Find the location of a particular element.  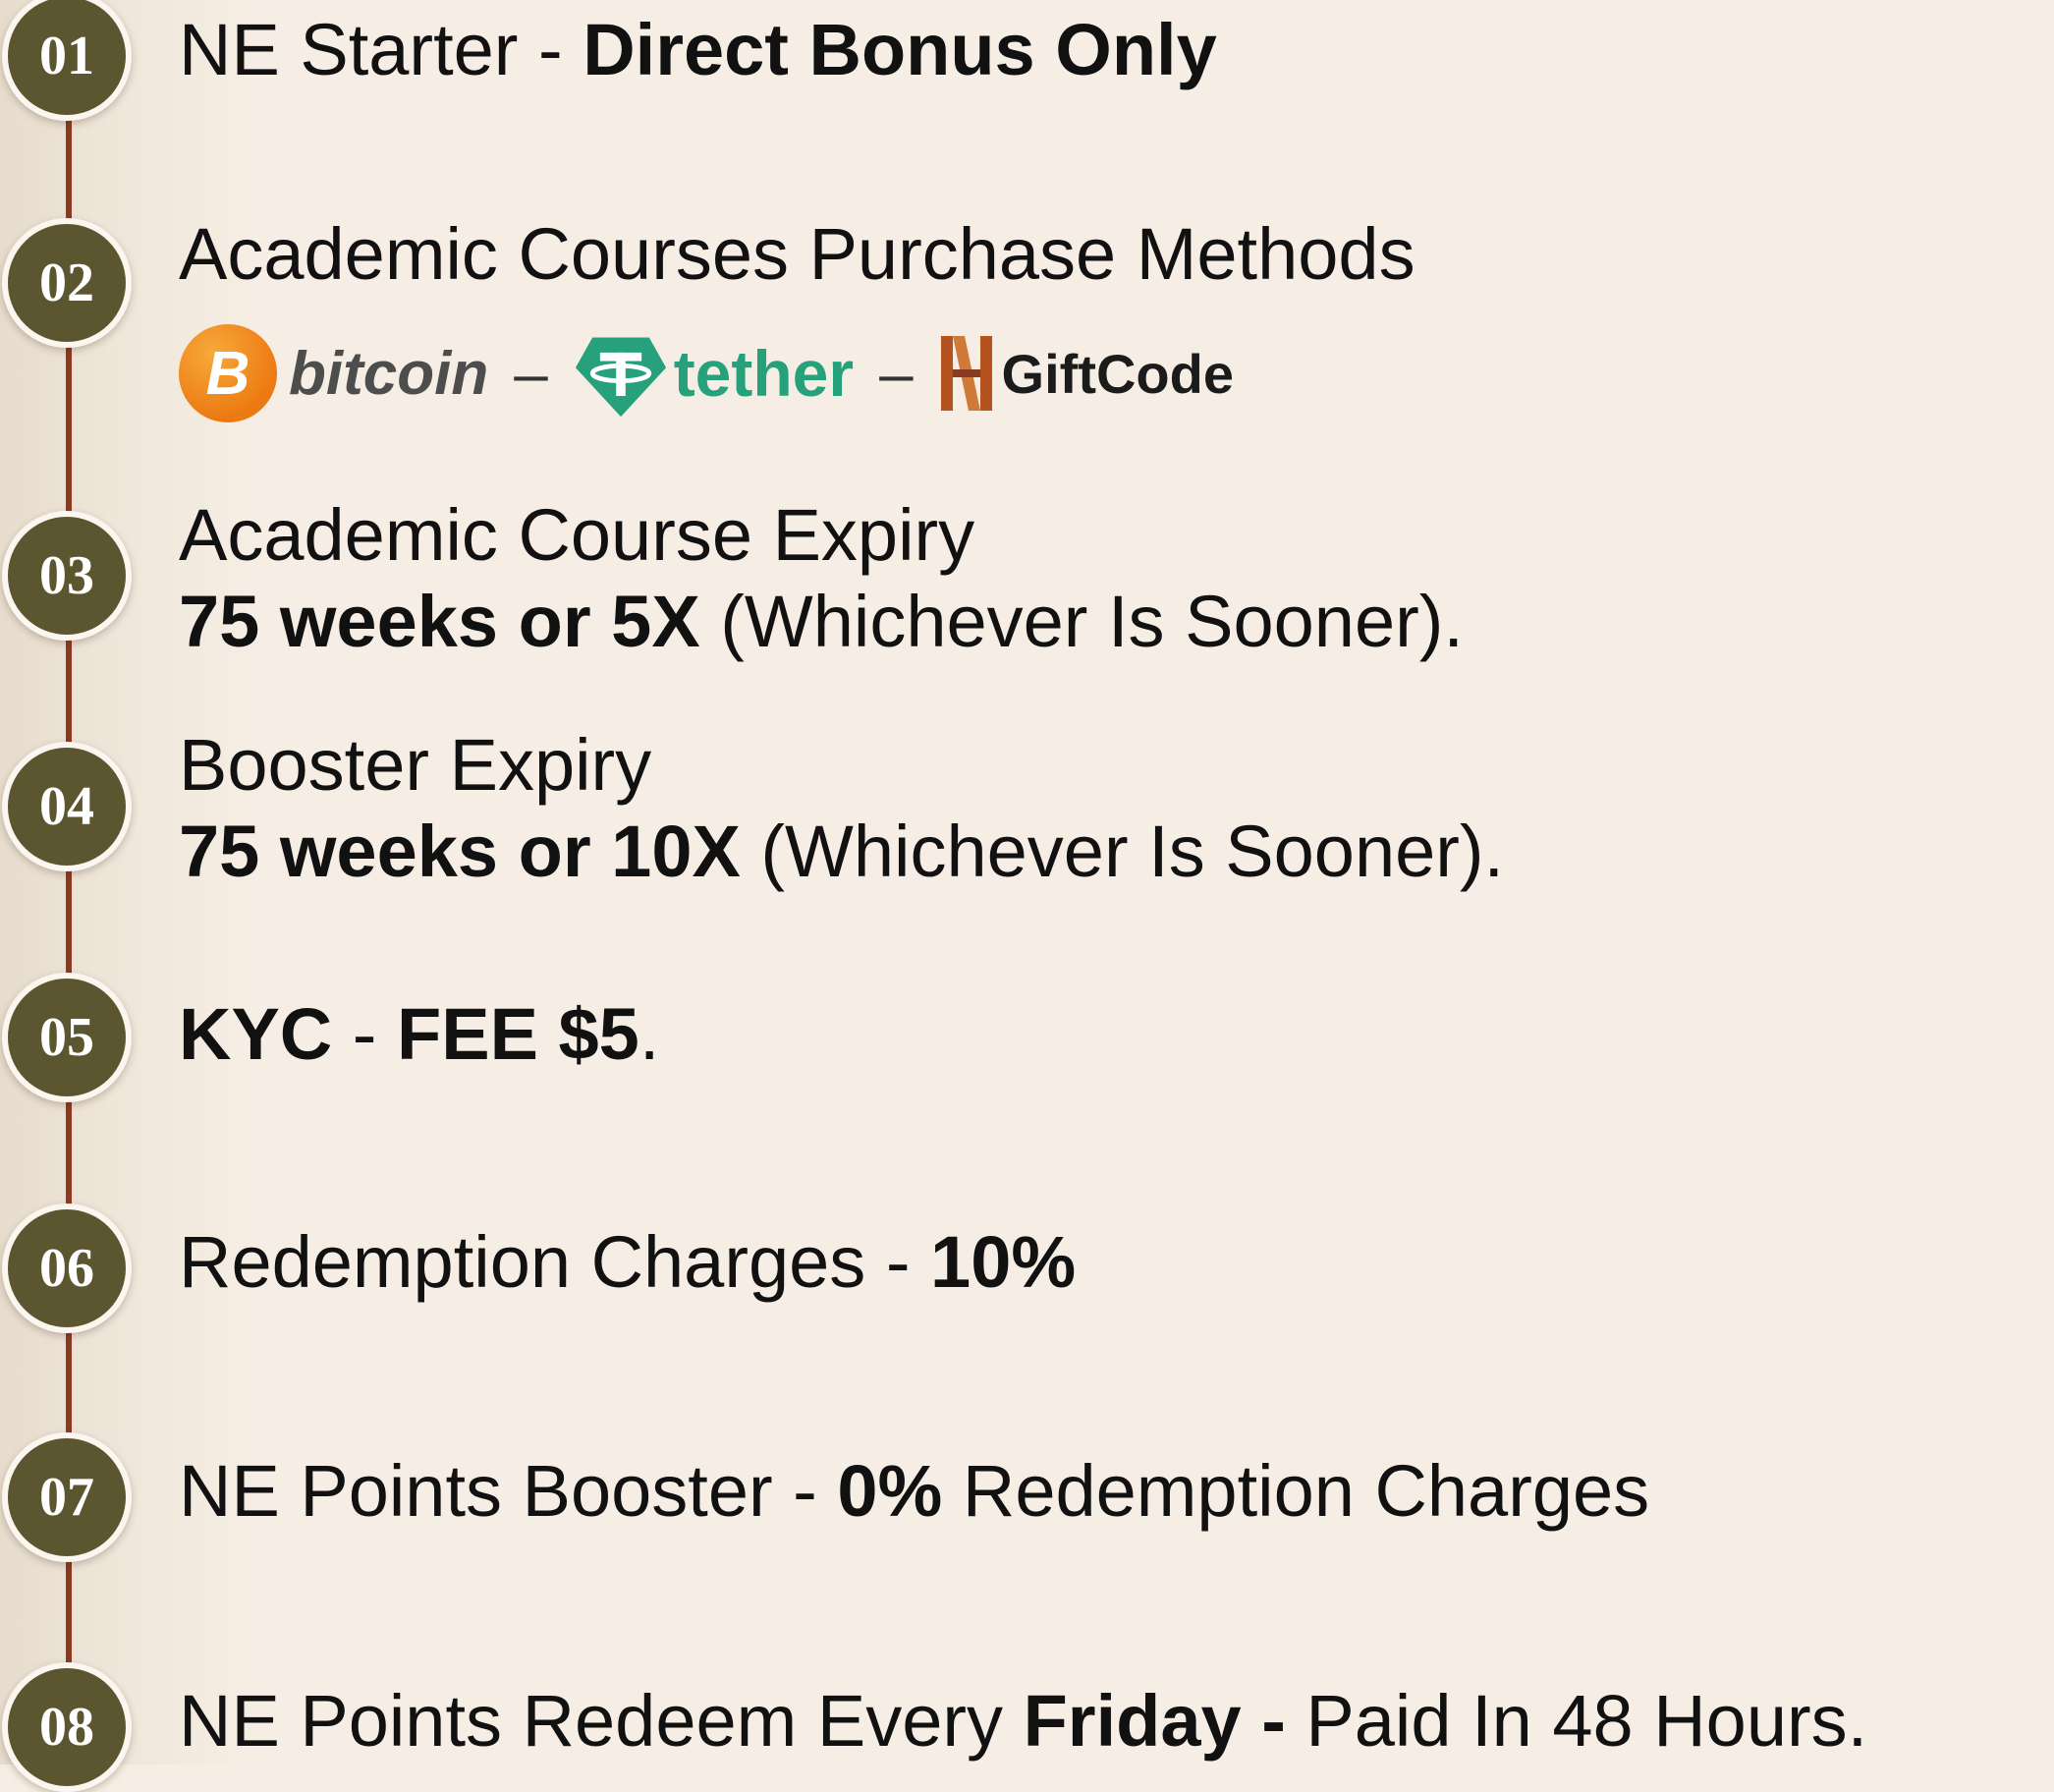

tether-label: tether is located at coordinates (764, 373).